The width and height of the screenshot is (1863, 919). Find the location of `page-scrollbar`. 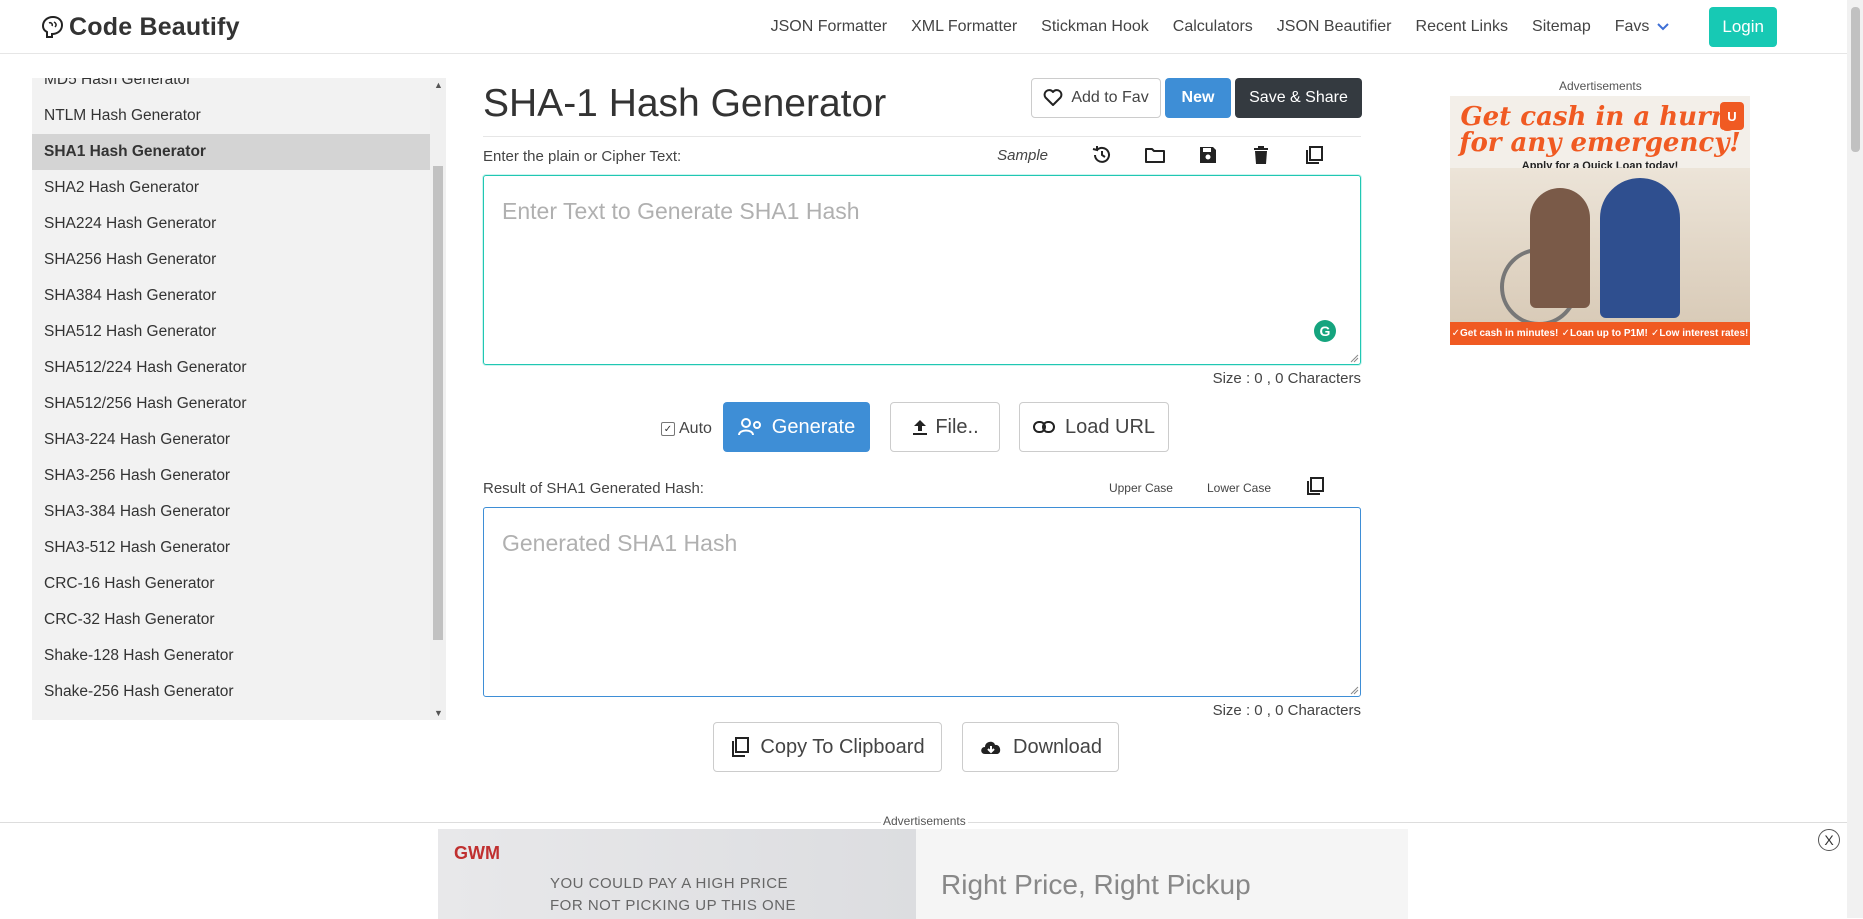

page-scrollbar is located at coordinates (1855, 459).